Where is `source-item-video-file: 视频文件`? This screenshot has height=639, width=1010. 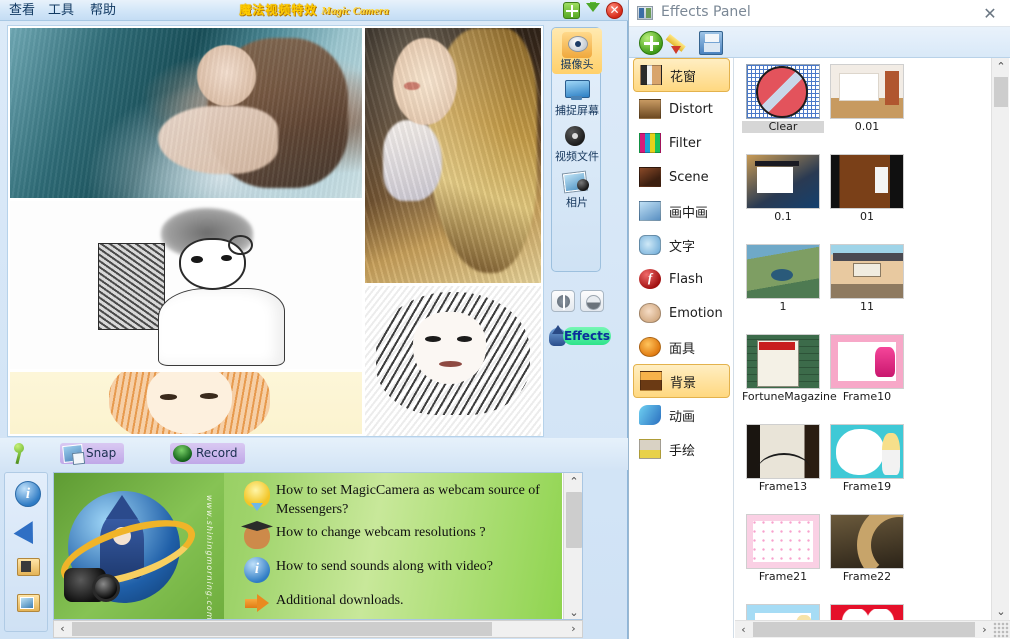 source-item-video-file: 视频文件 is located at coordinates (577, 143).